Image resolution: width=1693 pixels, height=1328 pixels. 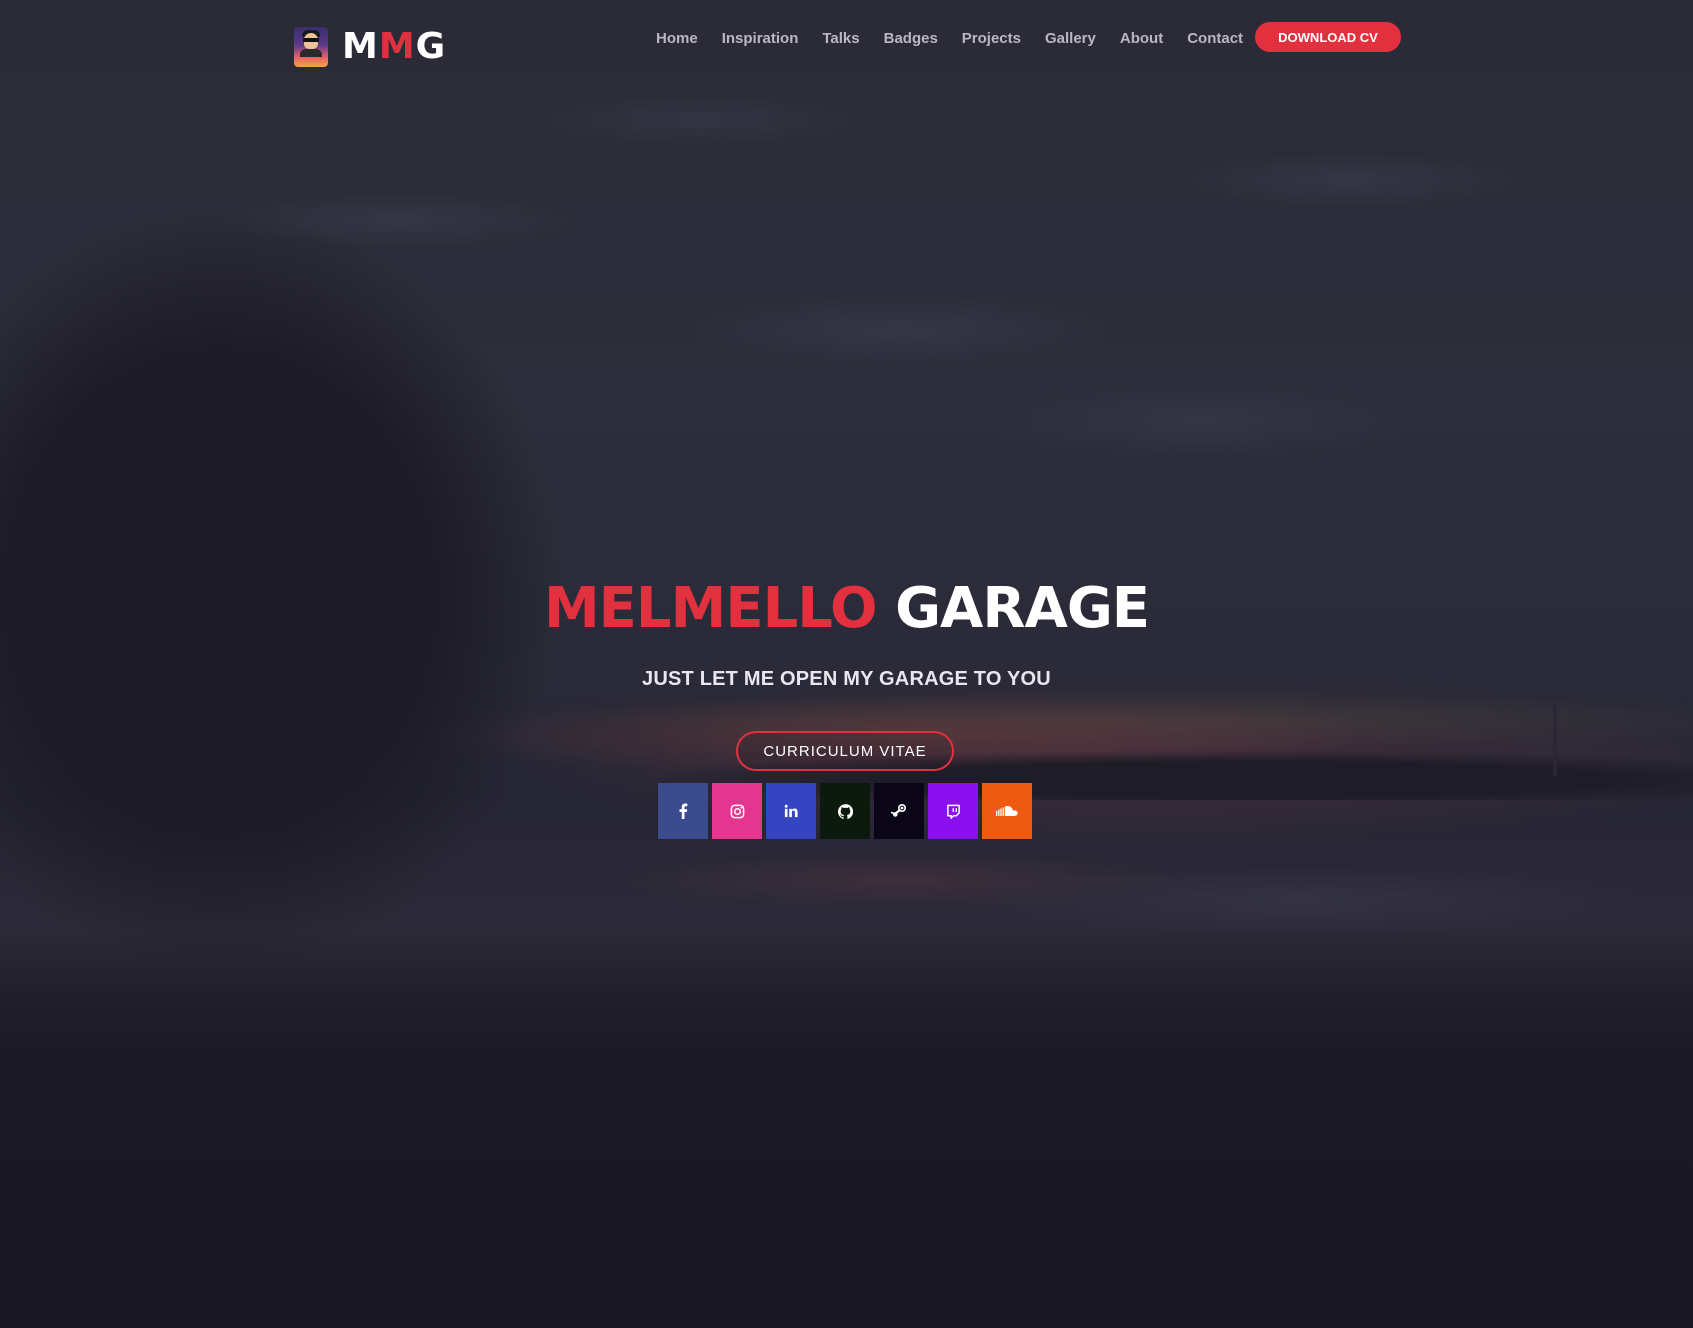 I want to click on hero-title-main: GARAGE, so click(x=1022, y=608).